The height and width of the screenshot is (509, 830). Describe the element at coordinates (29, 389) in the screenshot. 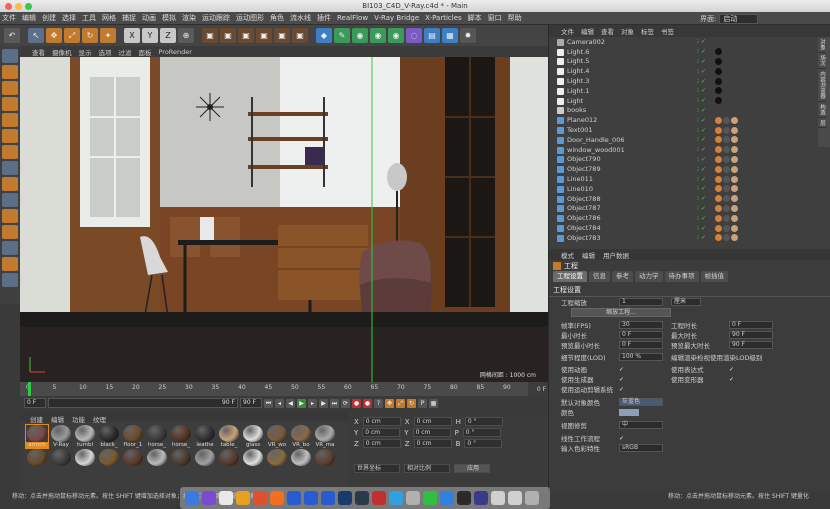

I see `playhead` at that location.